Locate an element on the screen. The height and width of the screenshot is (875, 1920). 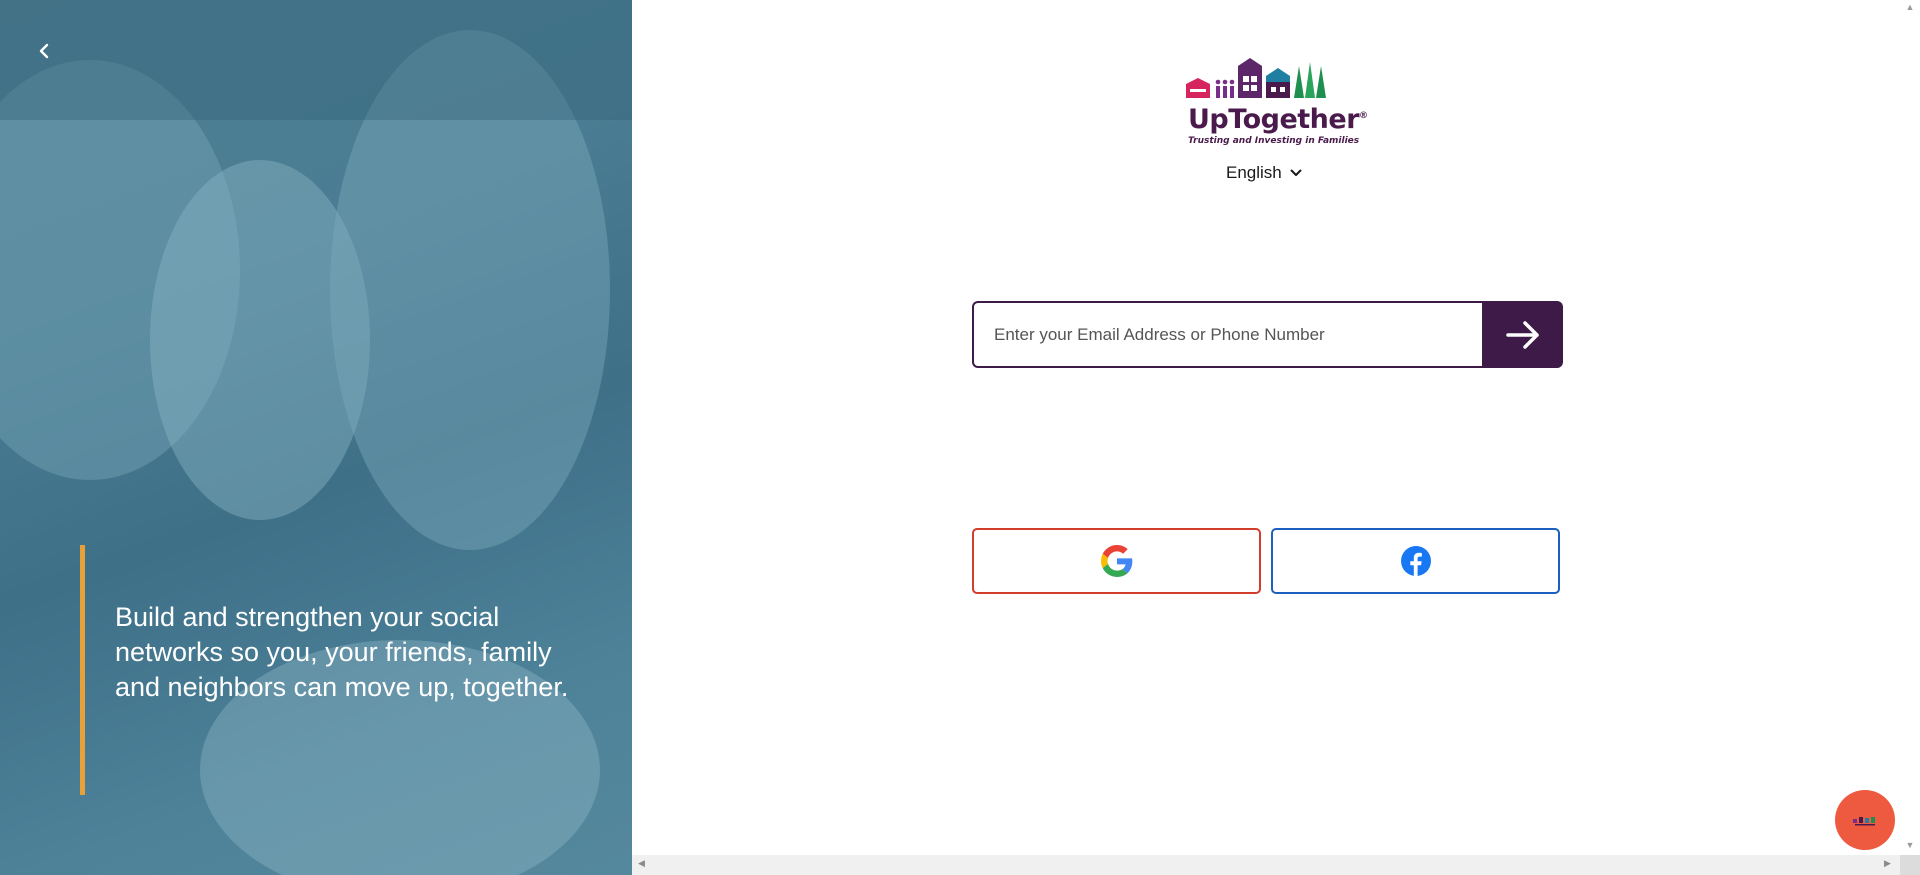
submit-button is located at coordinates (1522, 334).